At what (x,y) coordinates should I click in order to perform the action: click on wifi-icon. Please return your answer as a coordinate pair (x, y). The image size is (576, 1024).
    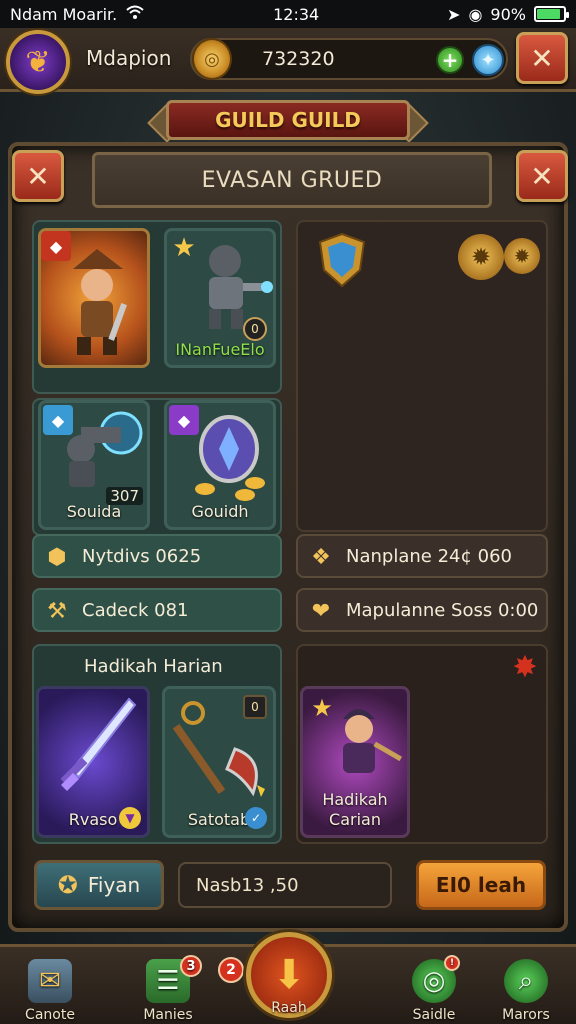
    Looking at the image, I should click on (135, 14).